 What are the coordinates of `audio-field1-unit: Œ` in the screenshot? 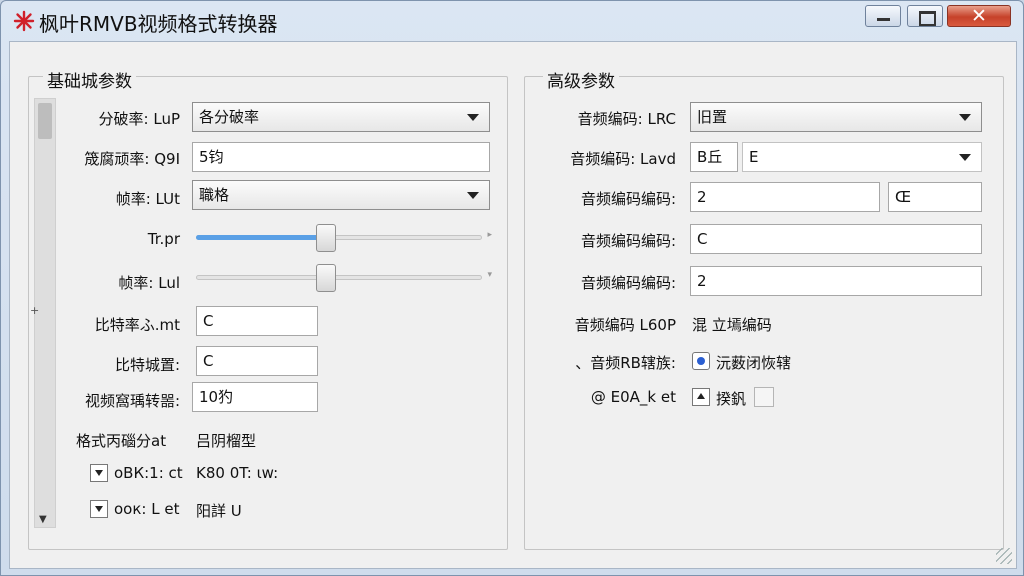 It's located at (935, 197).